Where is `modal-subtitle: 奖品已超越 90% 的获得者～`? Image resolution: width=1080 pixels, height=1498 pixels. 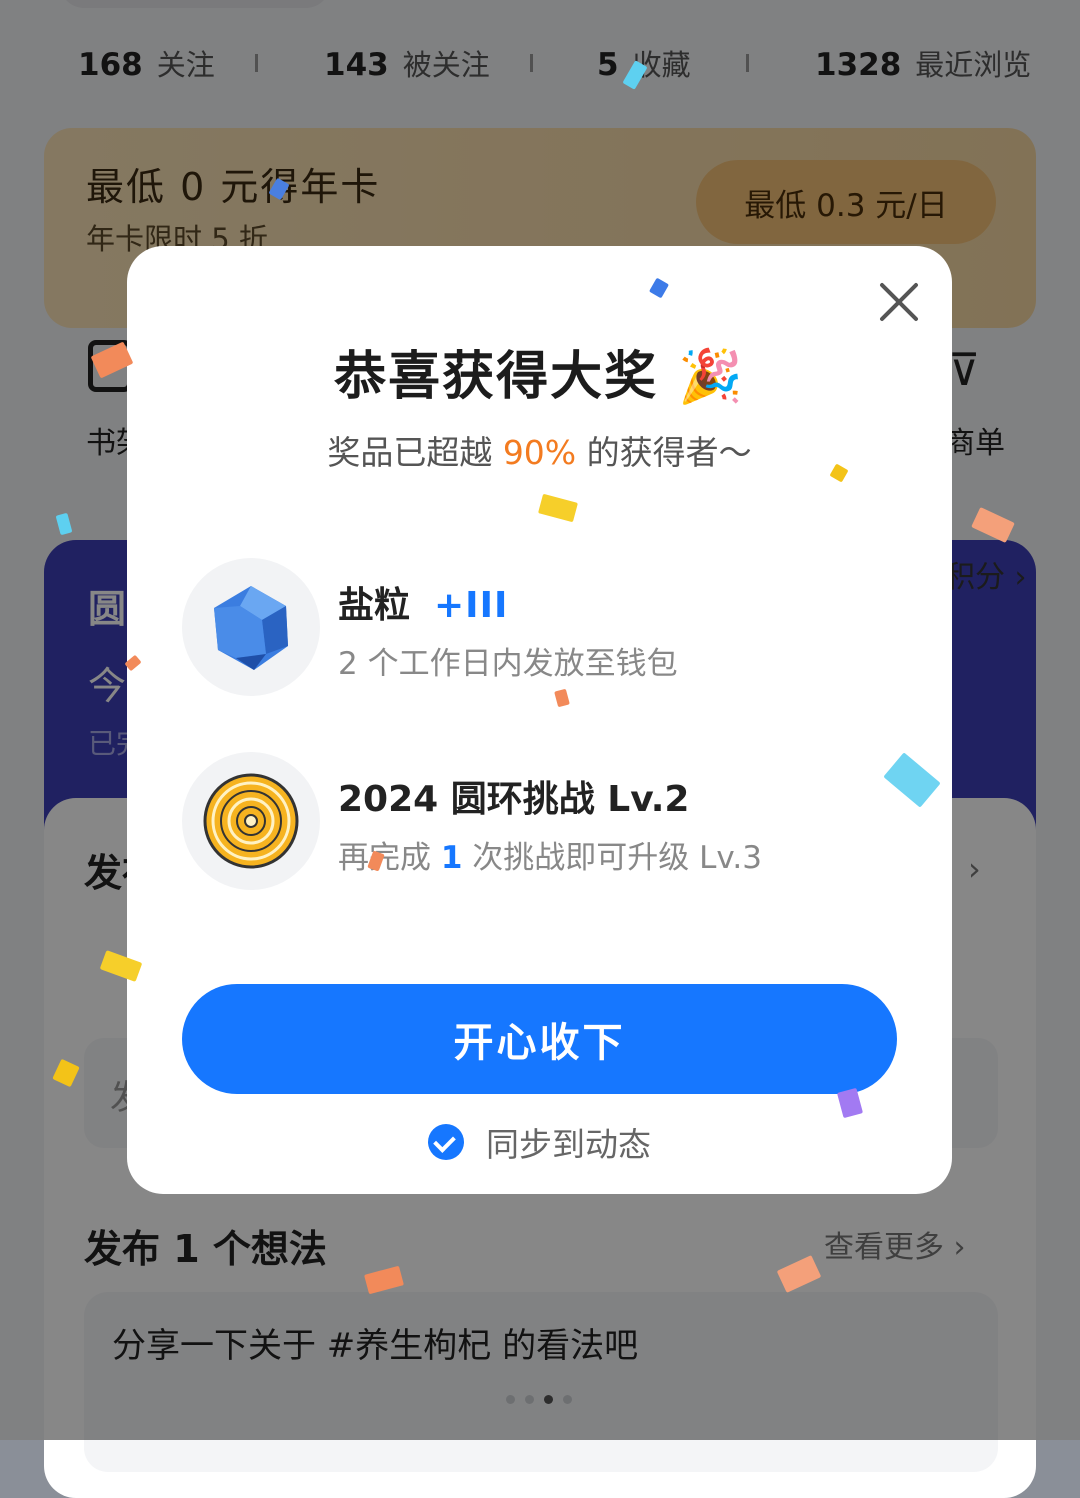 modal-subtitle: 奖品已超越 90% 的获得者～ is located at coordinates (539, 450).